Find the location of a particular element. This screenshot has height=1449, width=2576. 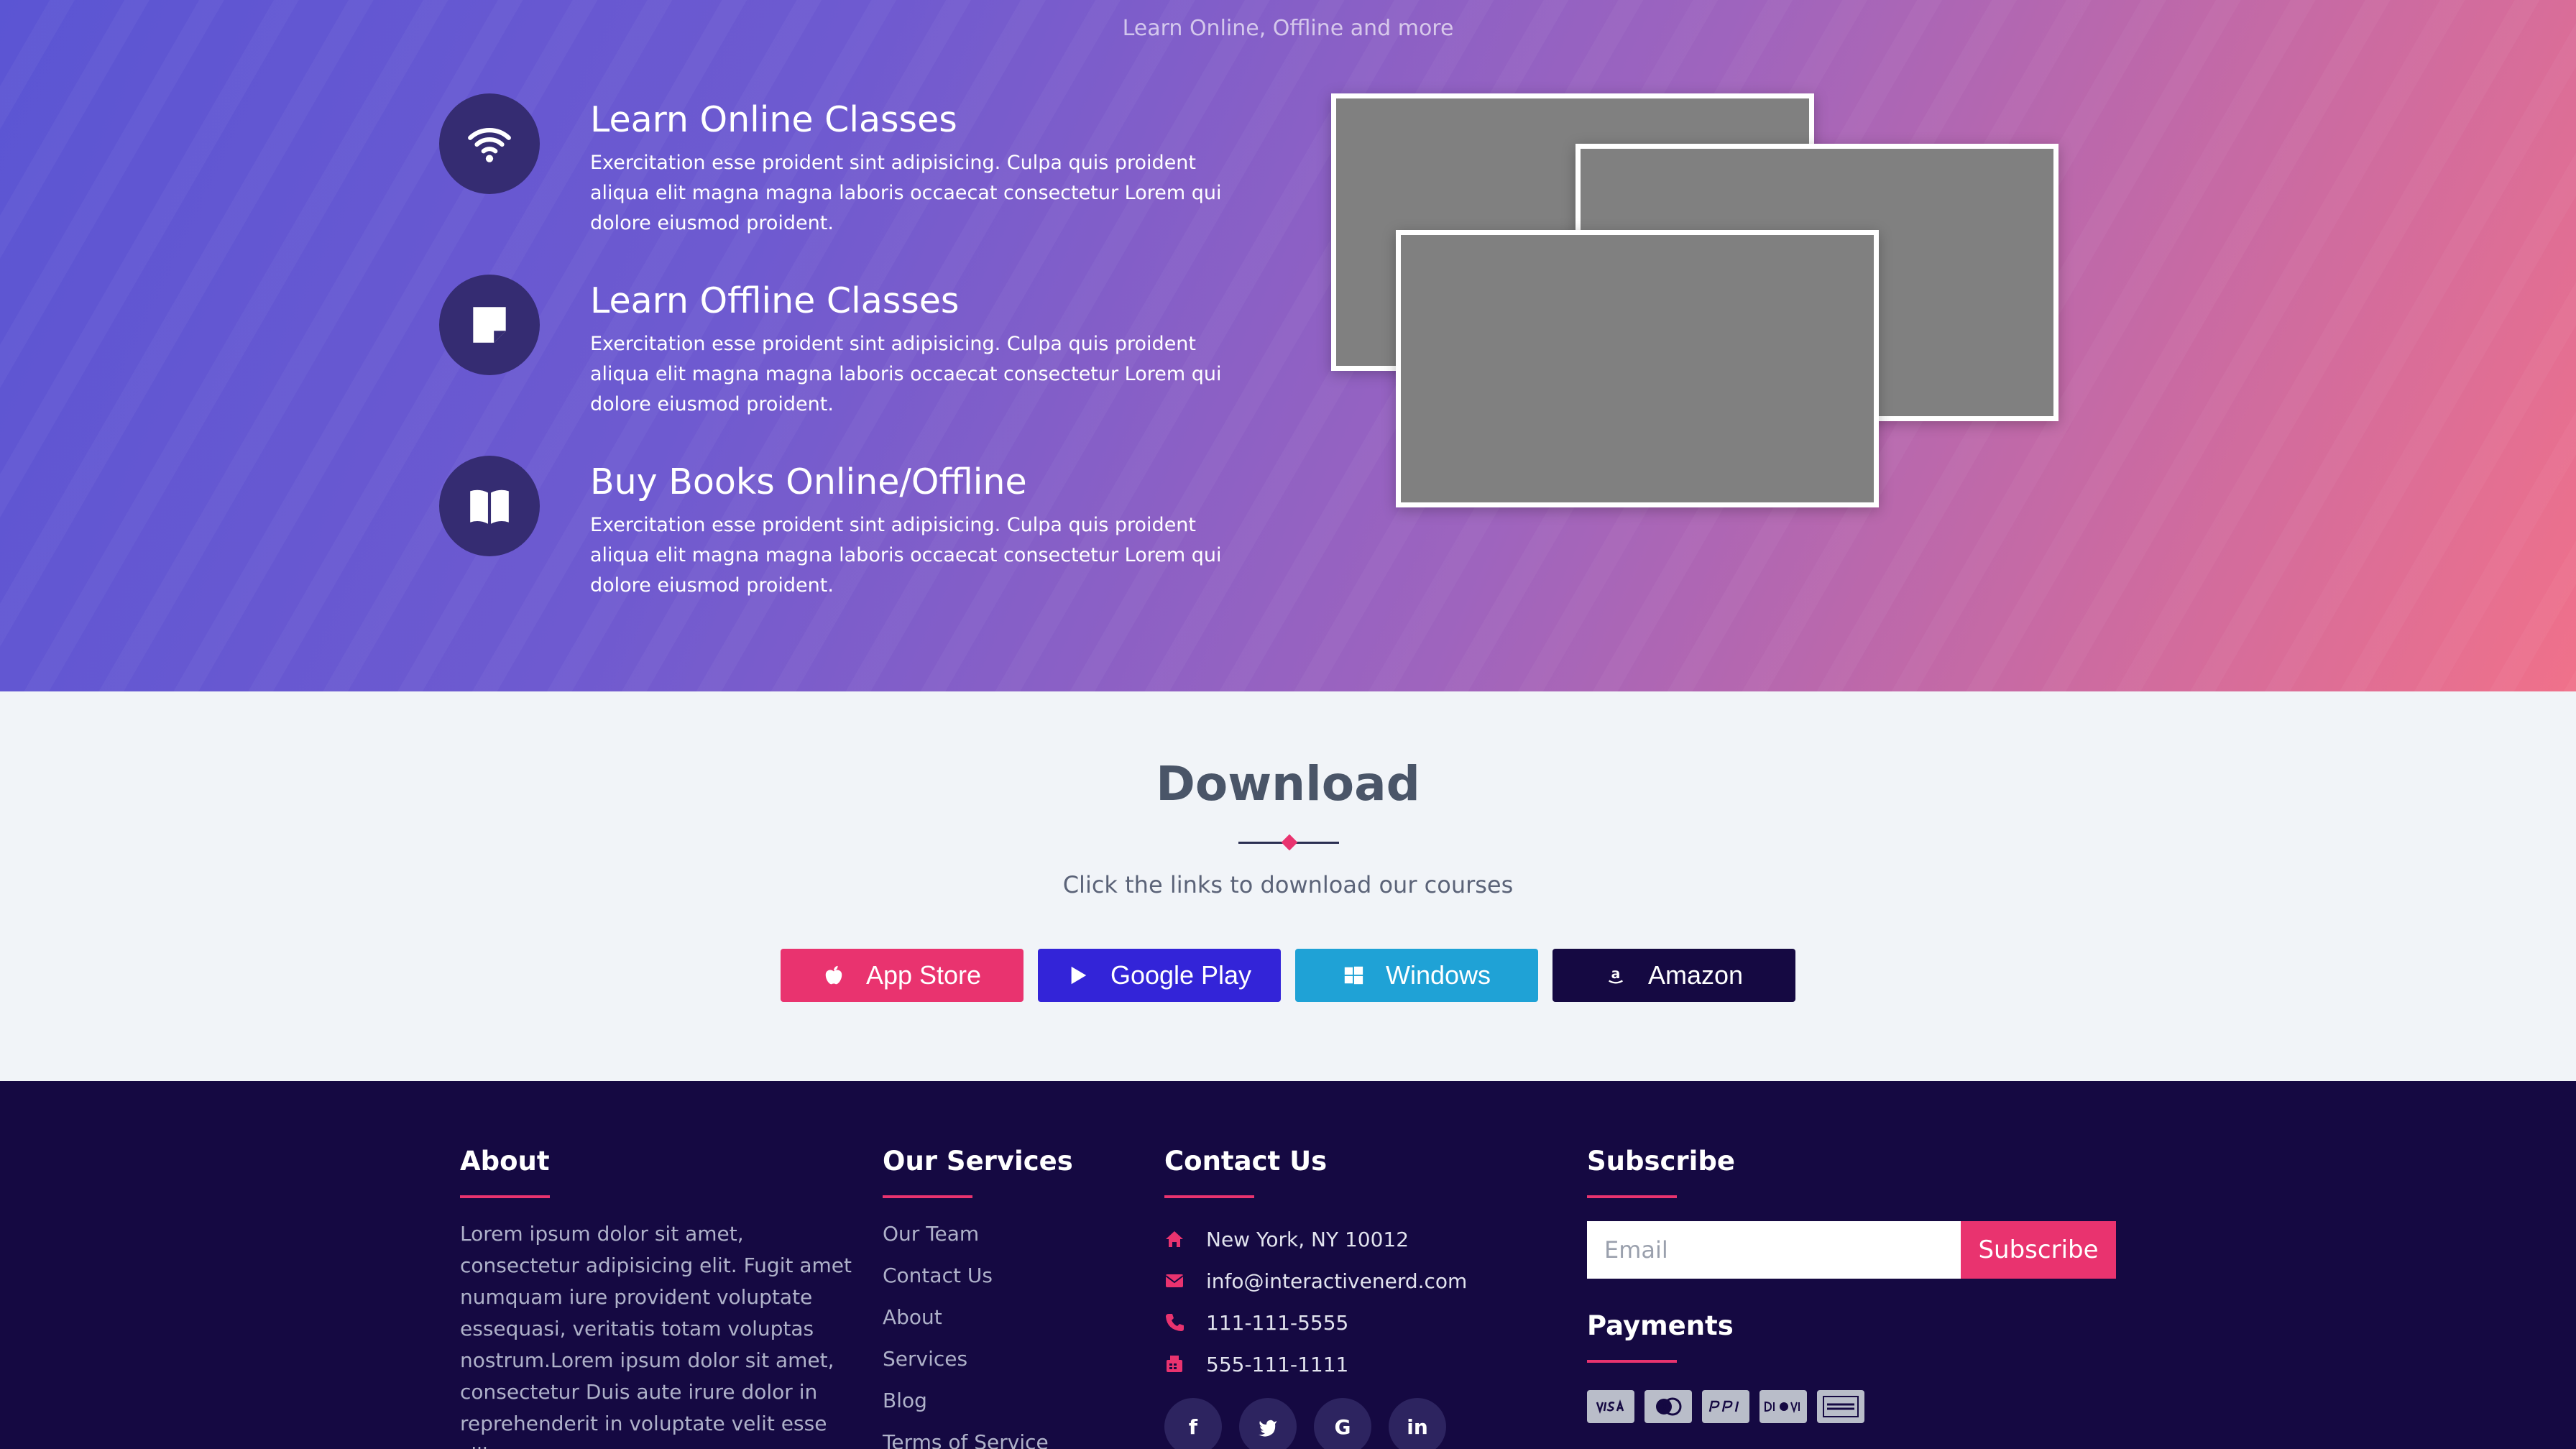

address-text: New York, NY 10012 is located at coordinates (1307, 1239).